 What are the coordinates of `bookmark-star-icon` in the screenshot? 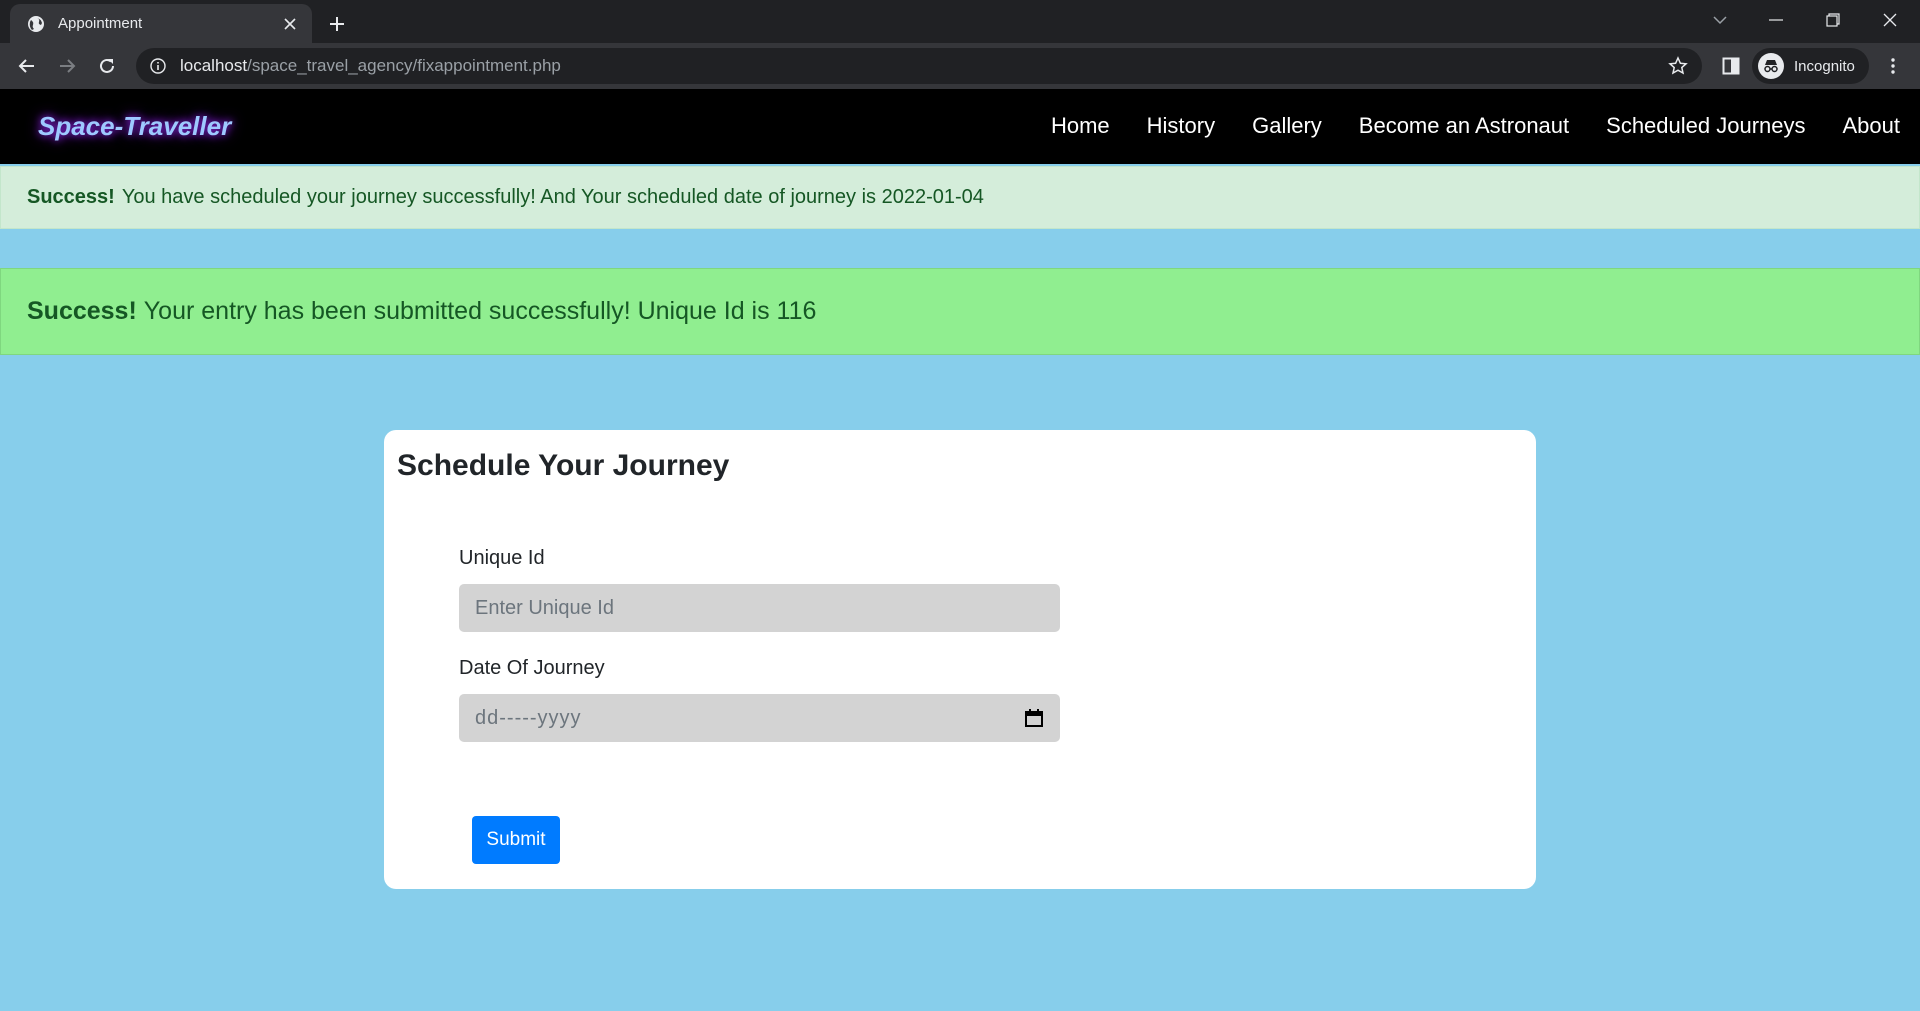 It's located at (1678, 66).